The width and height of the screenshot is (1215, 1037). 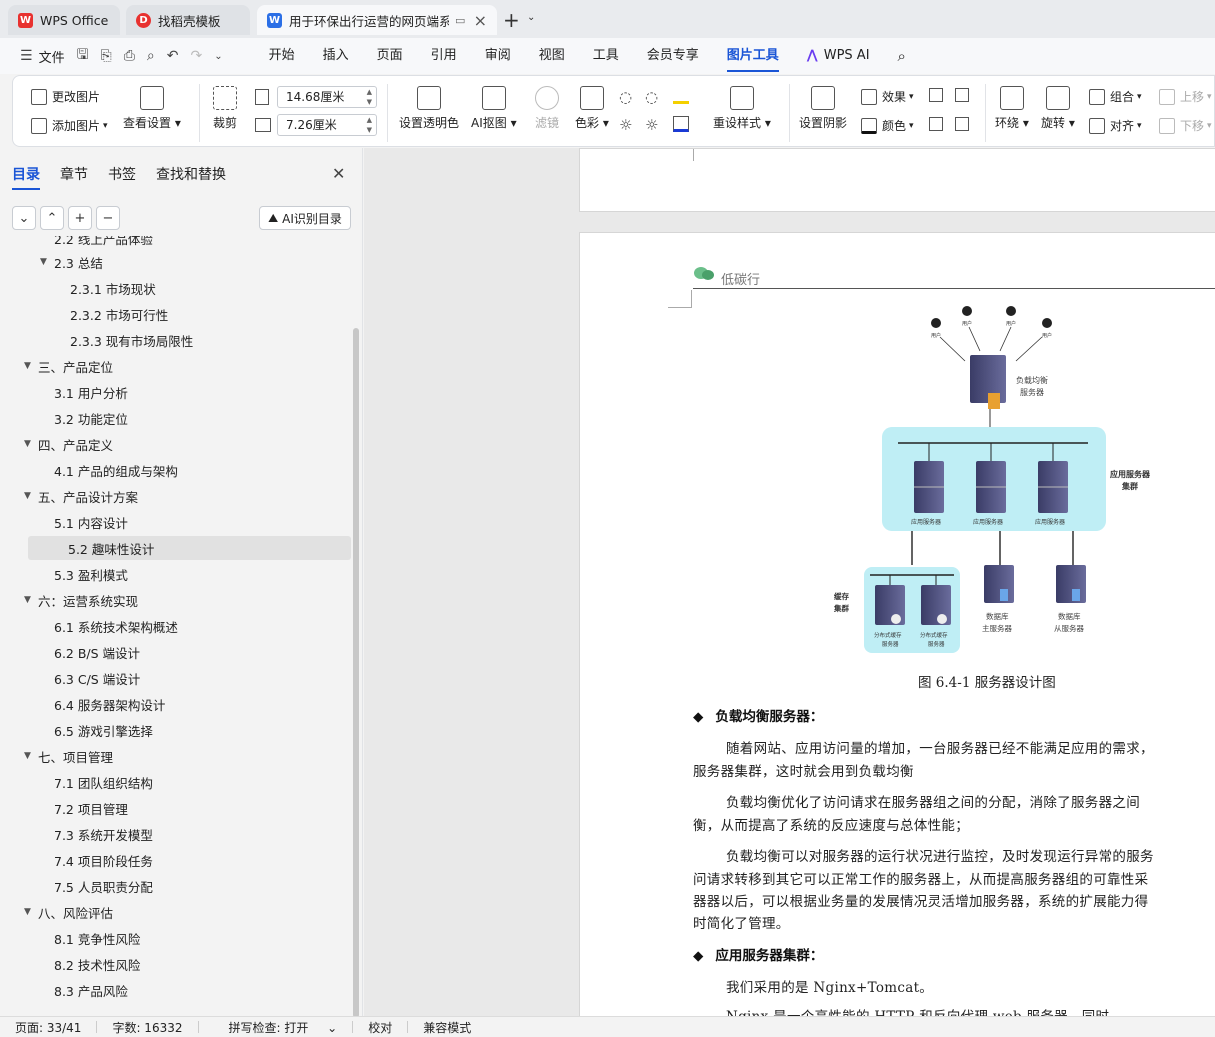 I want to click on remove-heading-icon: −, so click(x=108, y=218).